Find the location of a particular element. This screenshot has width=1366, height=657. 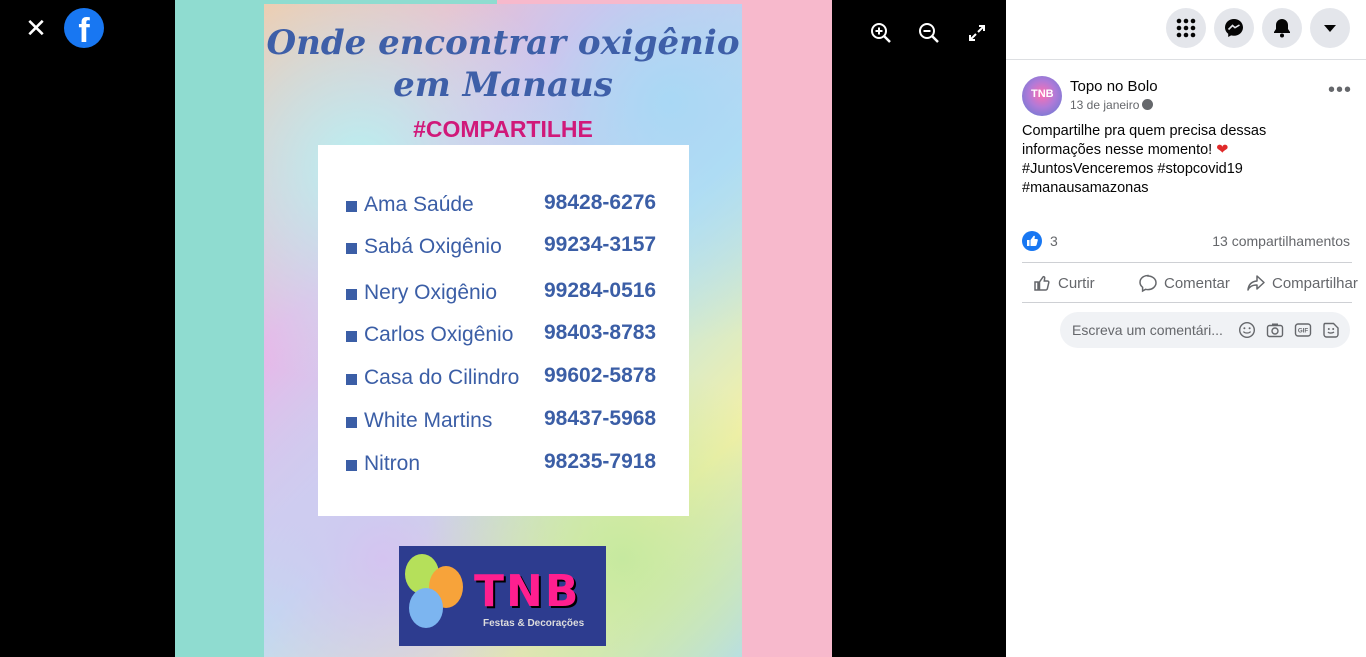

like-button: Curtir is located at coordinates (1063, 283).